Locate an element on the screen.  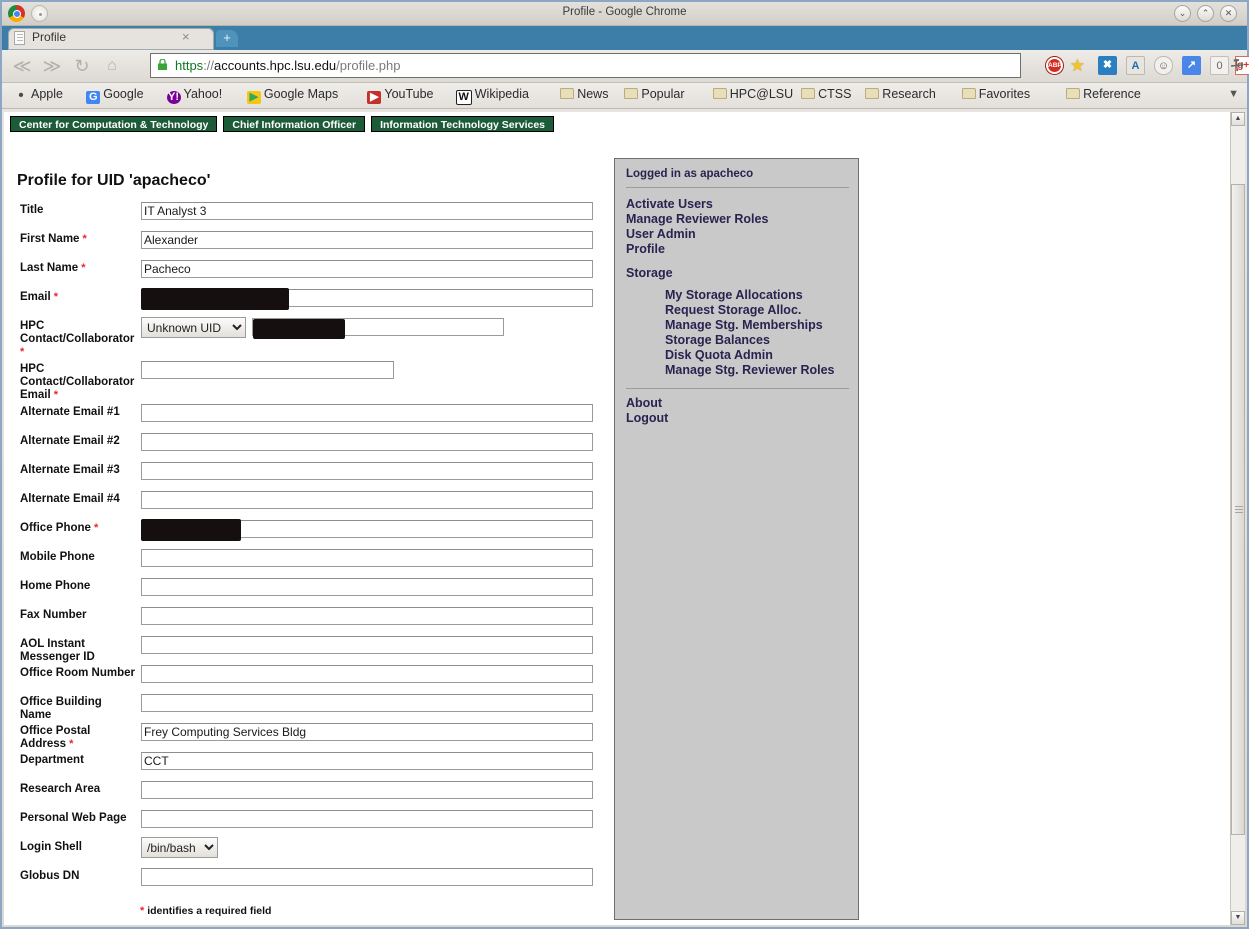
scrollbar-thumb is located at coordinates (1238, 509).